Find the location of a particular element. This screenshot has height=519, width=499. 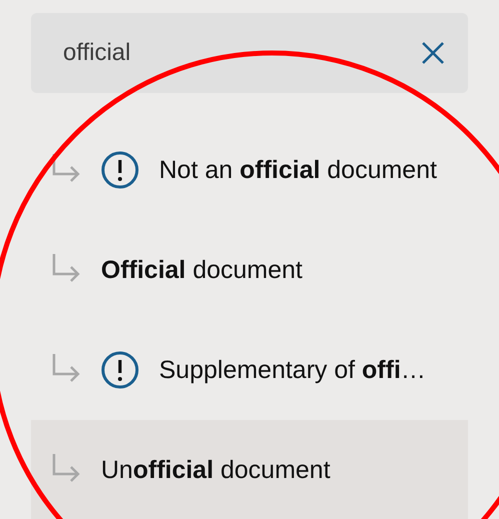

result-label: Unofficial document is located at coordinates (215, 470).